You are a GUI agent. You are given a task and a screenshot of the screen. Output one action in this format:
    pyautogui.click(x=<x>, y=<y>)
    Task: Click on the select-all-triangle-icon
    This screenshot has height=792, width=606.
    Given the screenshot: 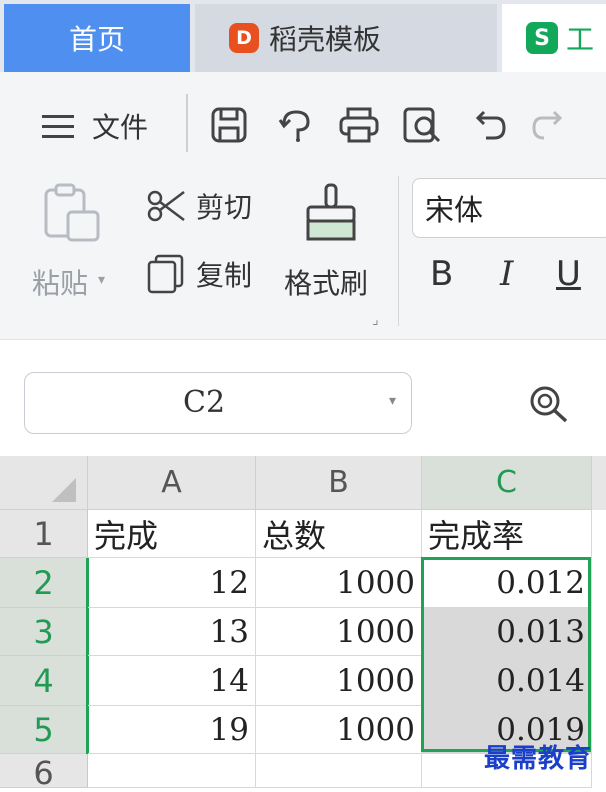 What is the action you would take?
    pyautogui.click(x=64, y=490)
    